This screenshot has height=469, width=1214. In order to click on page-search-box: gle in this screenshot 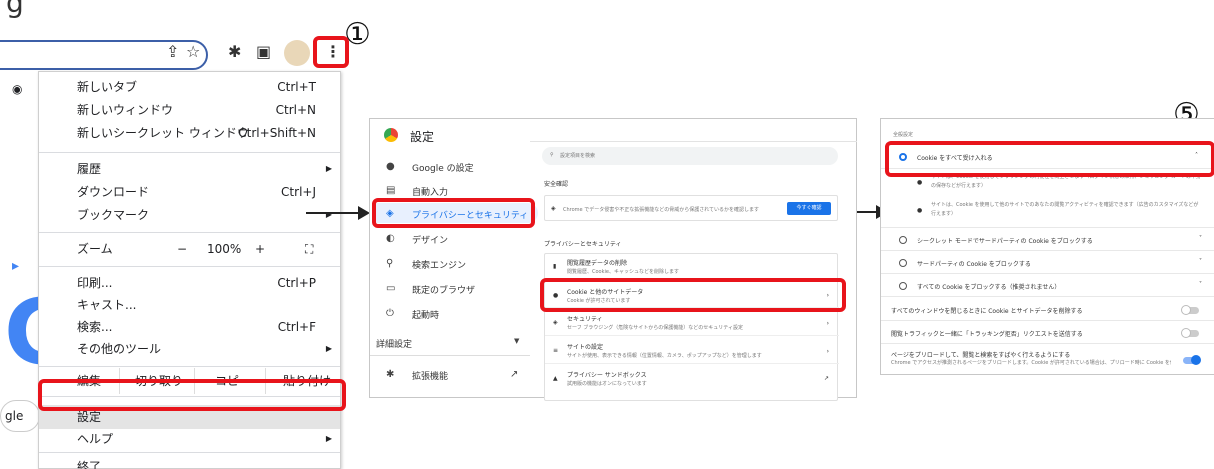, I will do `click(20, 416)`.